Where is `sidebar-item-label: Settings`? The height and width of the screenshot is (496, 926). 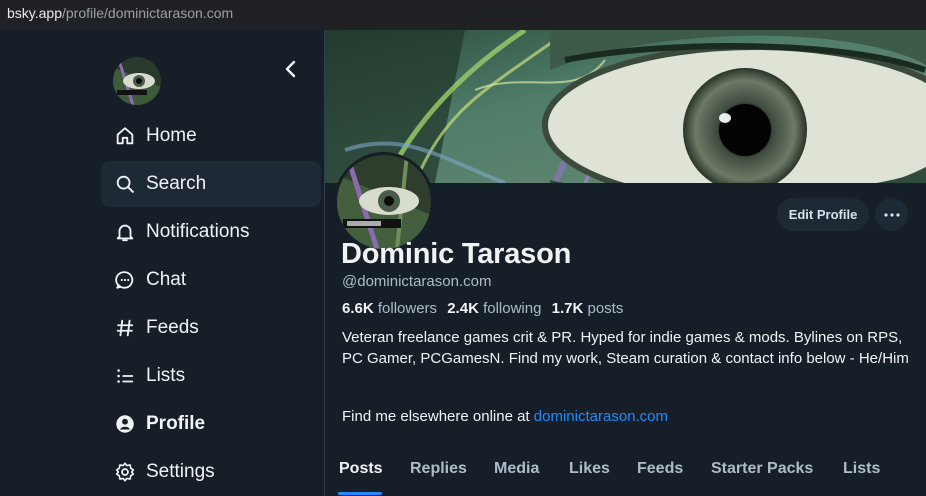
sidebar-item-label: Settings is located at coordinates (180, 471).